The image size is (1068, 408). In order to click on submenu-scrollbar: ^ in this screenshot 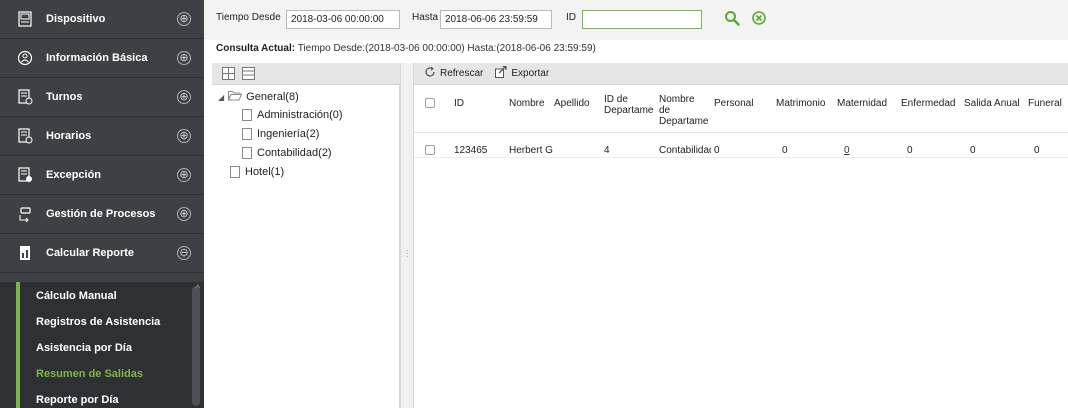, I will do `click(196, 344)`.